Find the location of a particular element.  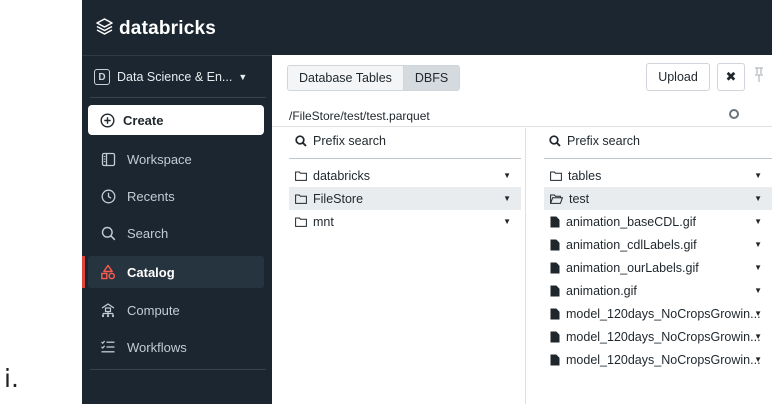

source-tabs: Database Tables DBFS is located at coordinates (374, 78).